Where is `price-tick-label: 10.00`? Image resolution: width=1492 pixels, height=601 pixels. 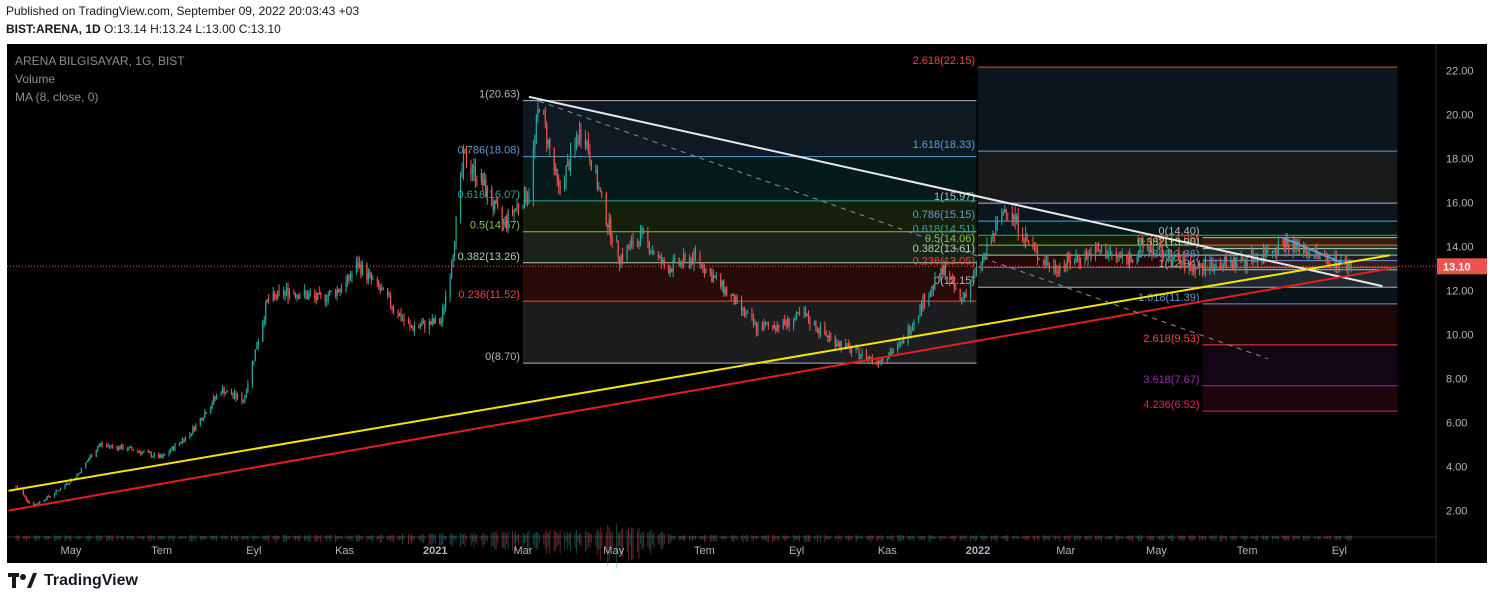
price-tick-label: 10.00 is located at coordinates (1460, 336).